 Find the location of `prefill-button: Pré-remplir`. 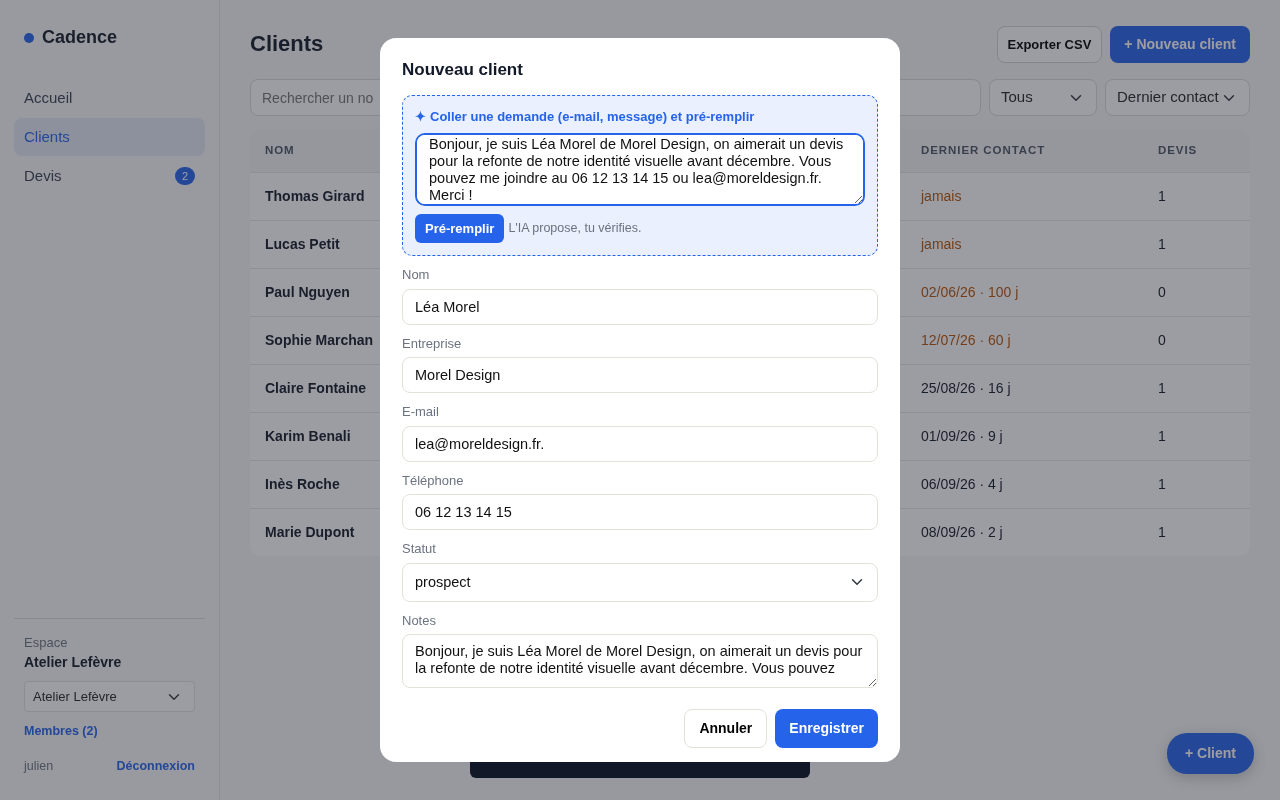

prefill-button: Pré-remplir is located at coordinates (460, 228).